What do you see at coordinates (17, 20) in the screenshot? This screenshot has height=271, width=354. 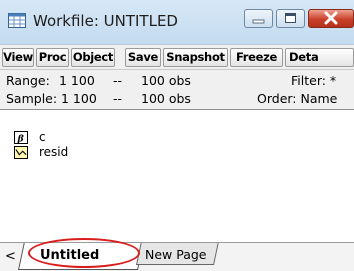 I see `spreadsheet-grid-icon` at bounding box center [17, 20].